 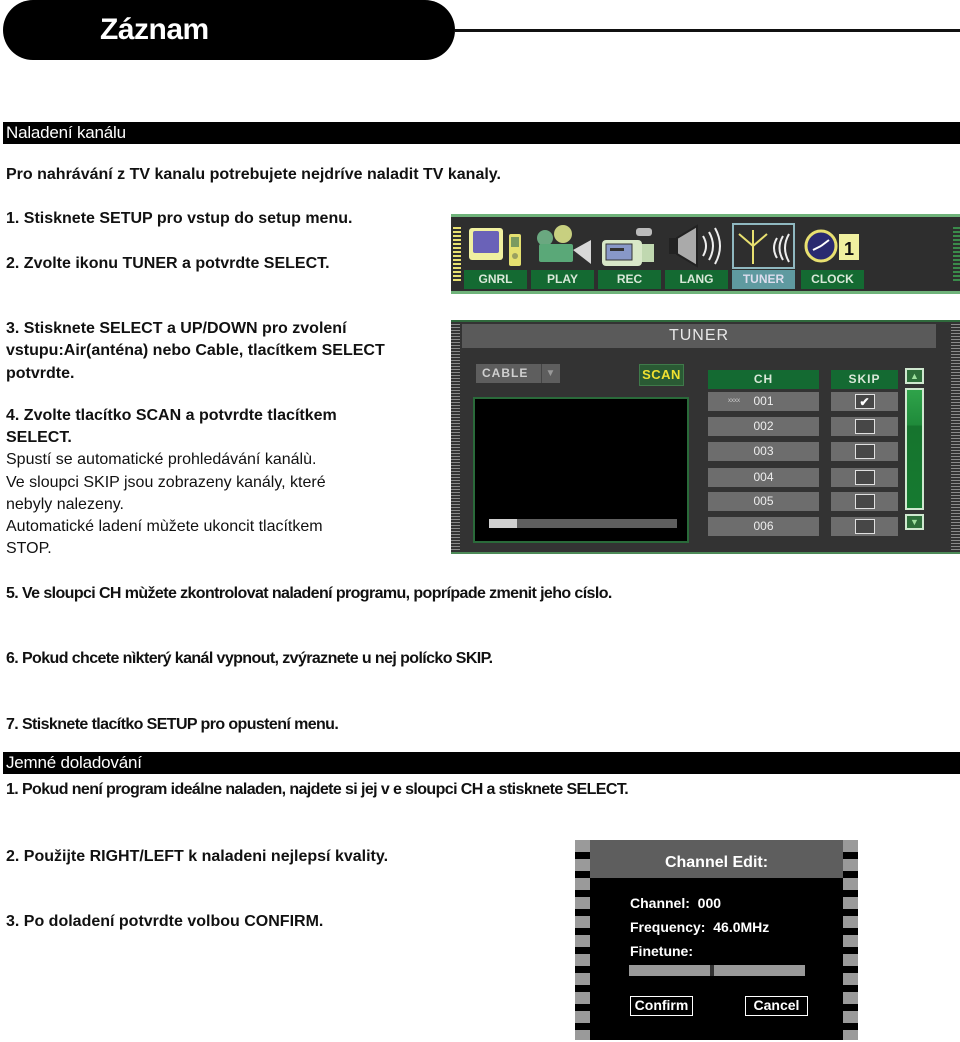 What do you see at coordinates (168, 263) in the screenshot?
I see `step-2: 2. Zvolte ikonu TUNER a potvrdte SELECT.` at bounding box center [168, 263].